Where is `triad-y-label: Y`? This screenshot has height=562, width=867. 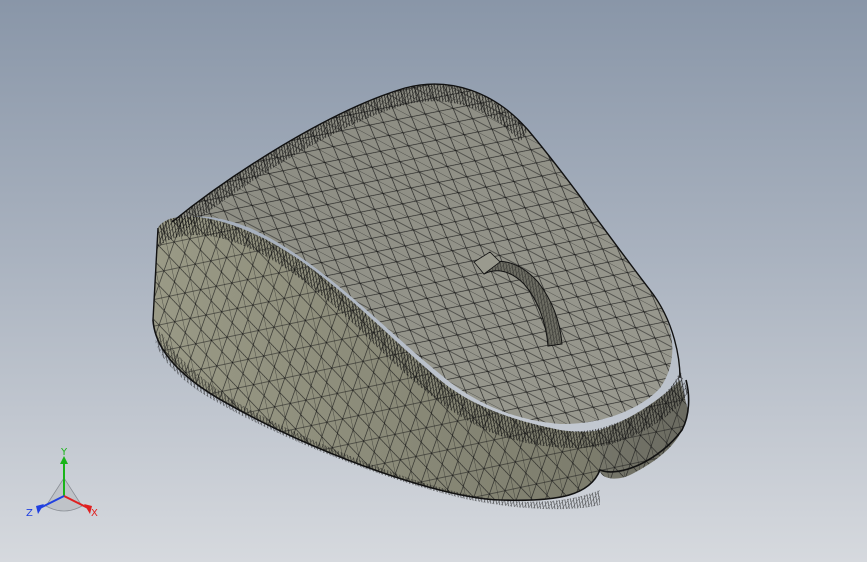 triad-y-label: Y is located at coordinates (64, 453).